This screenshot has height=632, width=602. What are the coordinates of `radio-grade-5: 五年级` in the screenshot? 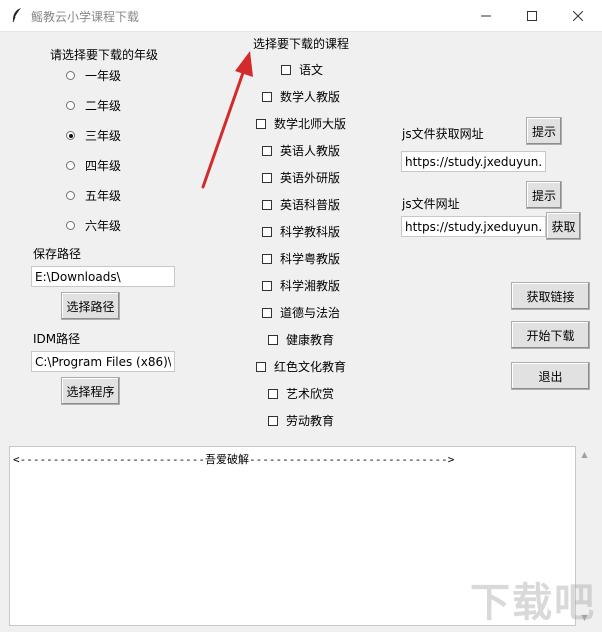 It's located at (93, 195).